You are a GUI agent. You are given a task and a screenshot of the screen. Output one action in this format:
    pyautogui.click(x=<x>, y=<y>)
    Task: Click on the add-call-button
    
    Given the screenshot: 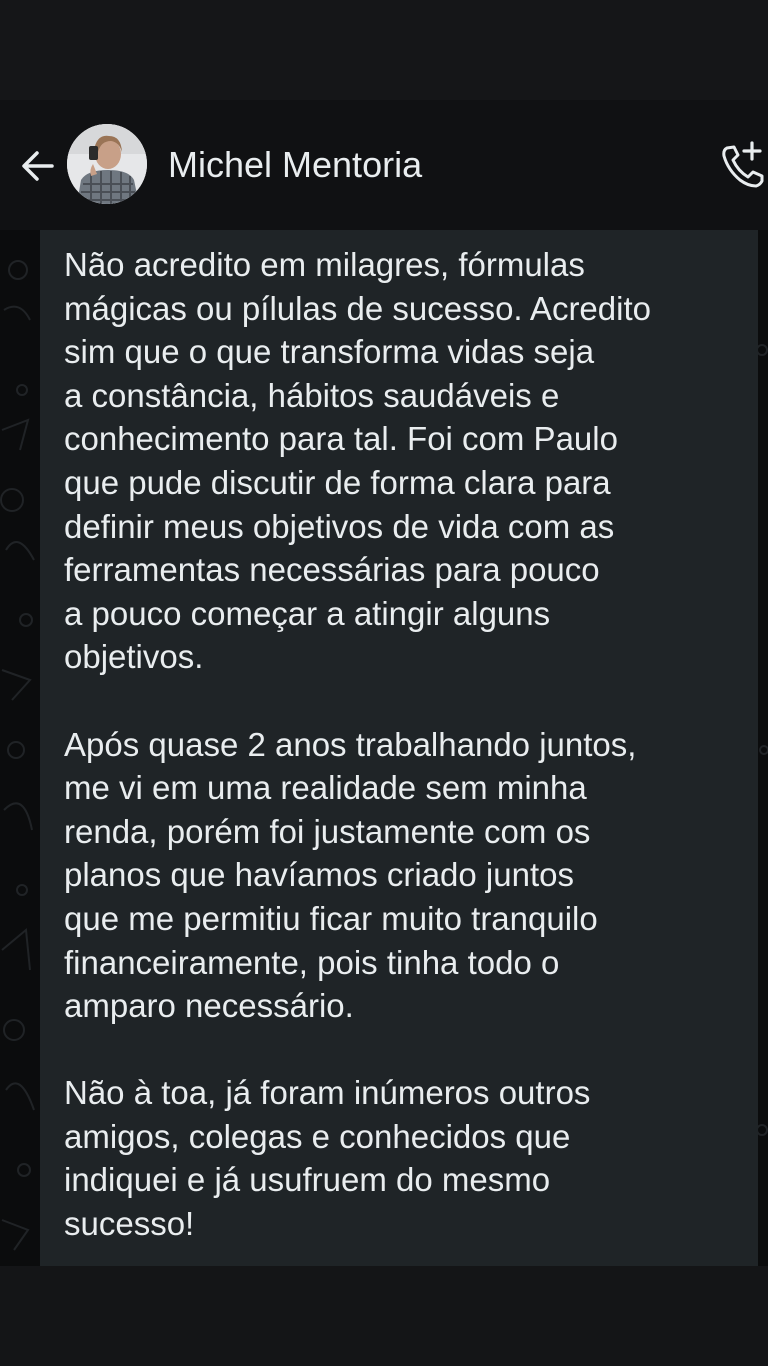 What is the action you would take?
    pyautogui.click(x=743, y=165)
    